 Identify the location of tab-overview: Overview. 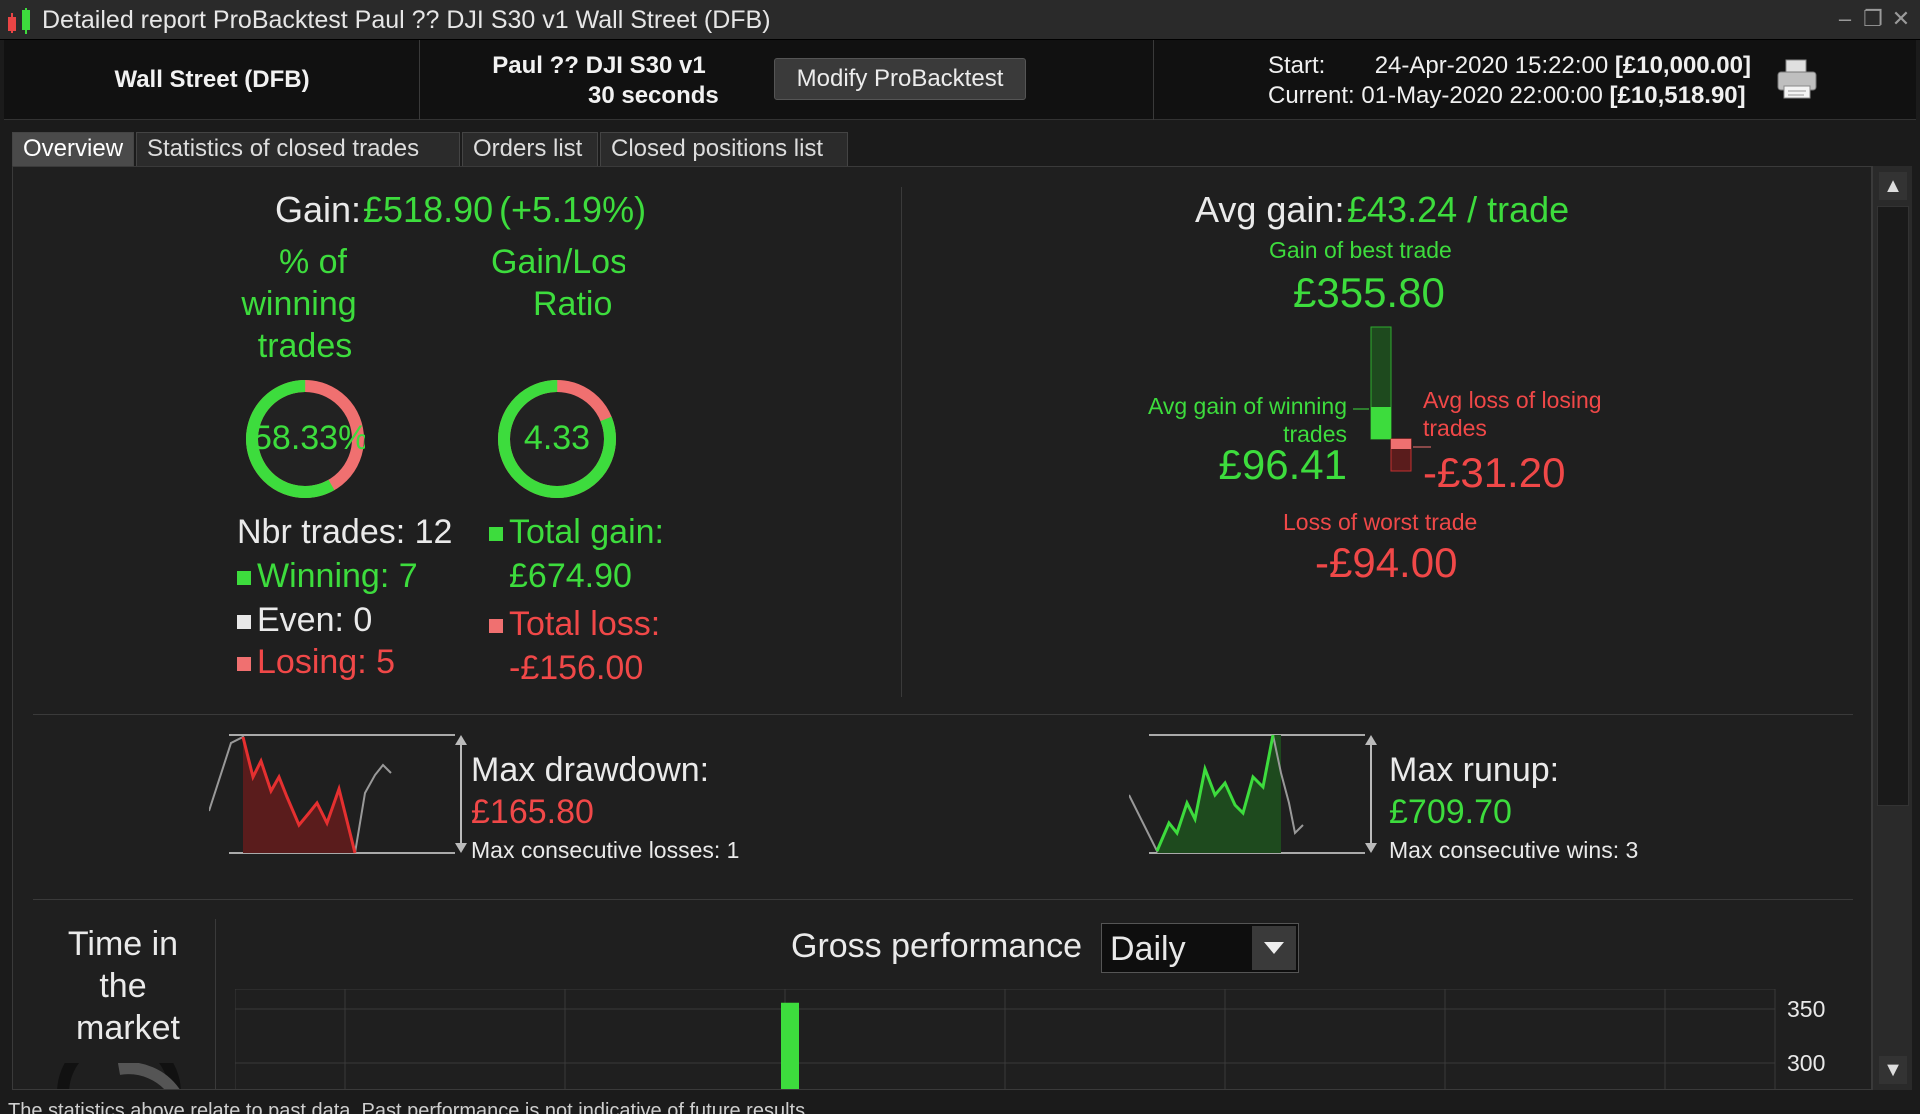
(73, 149).